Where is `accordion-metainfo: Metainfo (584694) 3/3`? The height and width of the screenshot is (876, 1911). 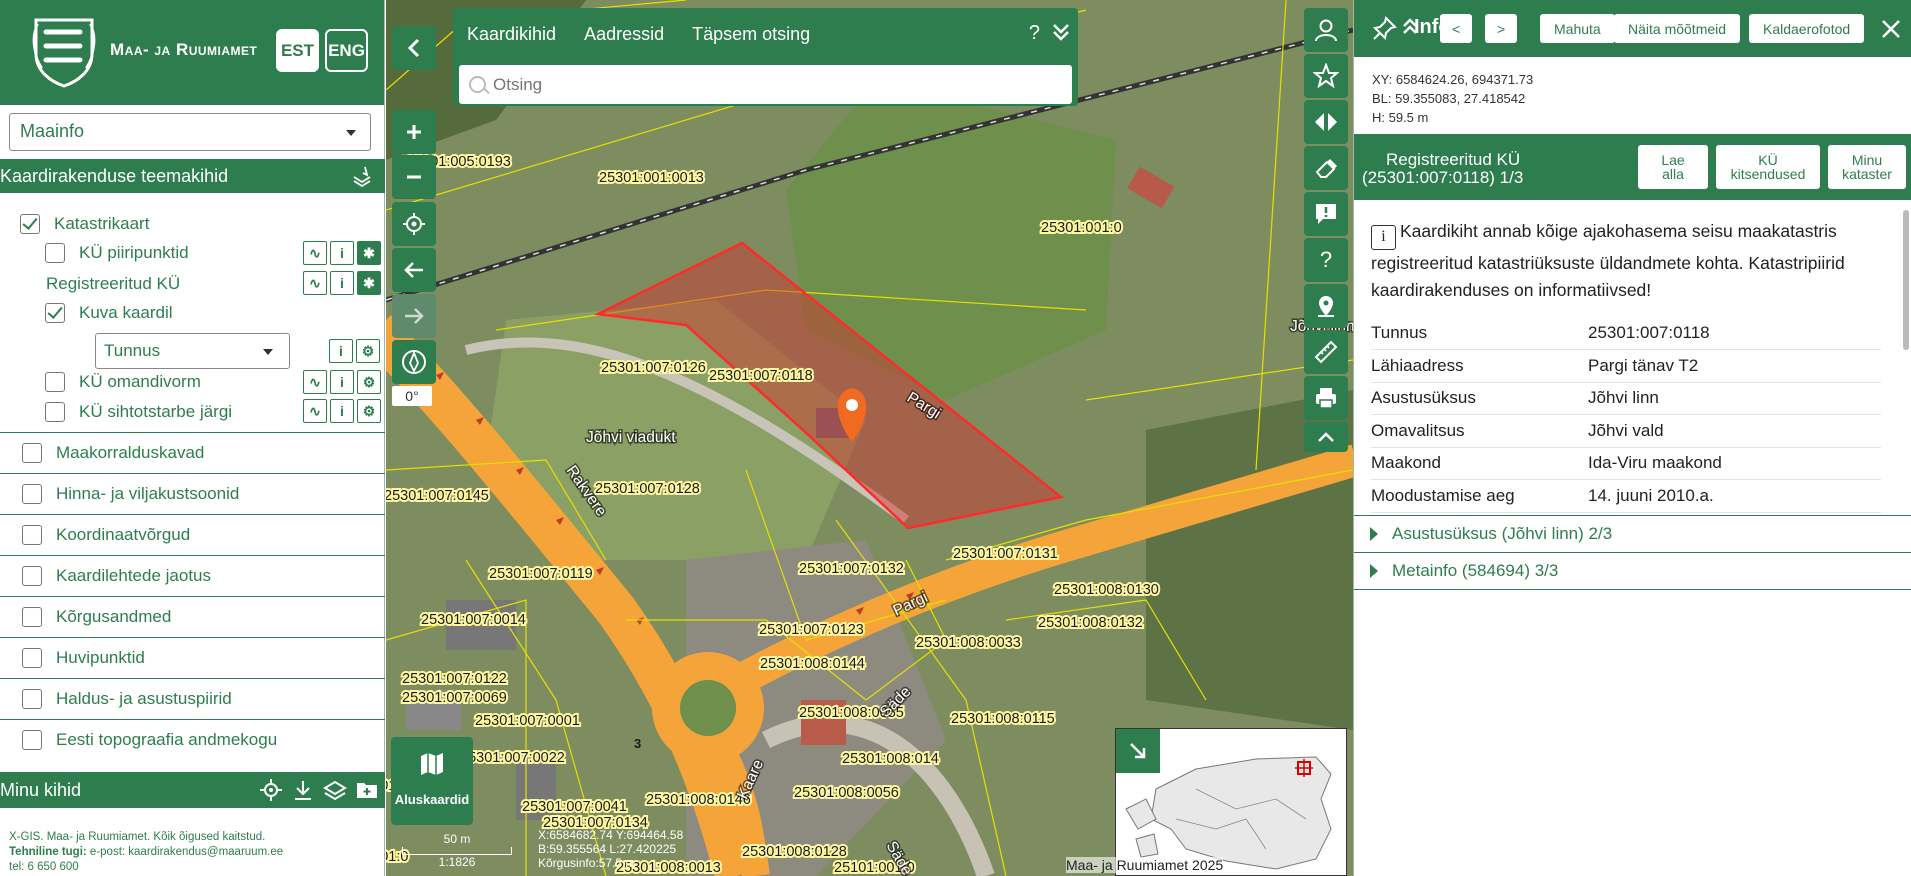
accordion-metainfo: Metainfo (584694) 3/3 is located at coordinates (1632, 571).